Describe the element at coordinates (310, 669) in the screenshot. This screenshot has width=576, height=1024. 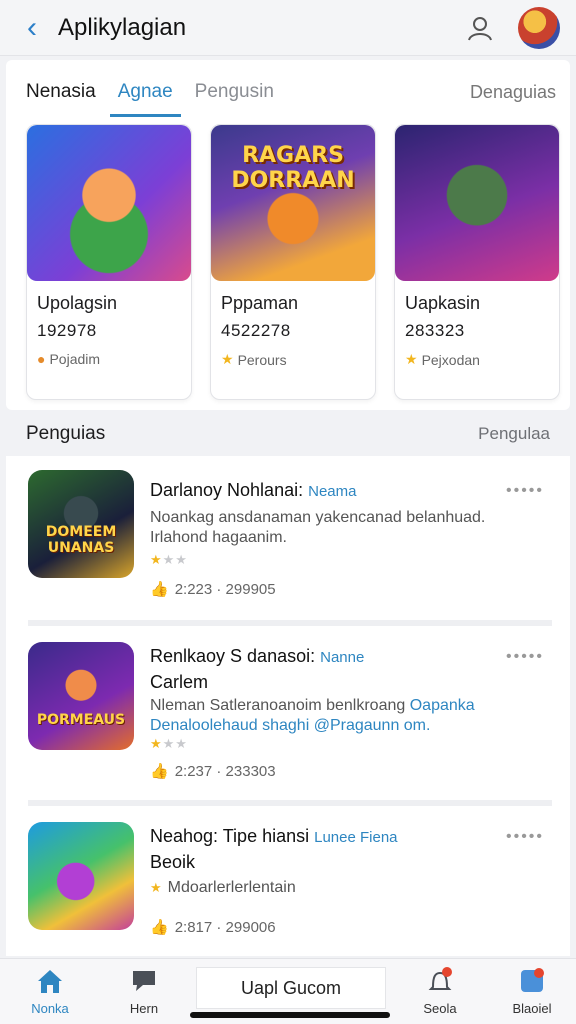
I see `item-title: Renlkaoy S danasoi: Nanne Carlem` at that location.